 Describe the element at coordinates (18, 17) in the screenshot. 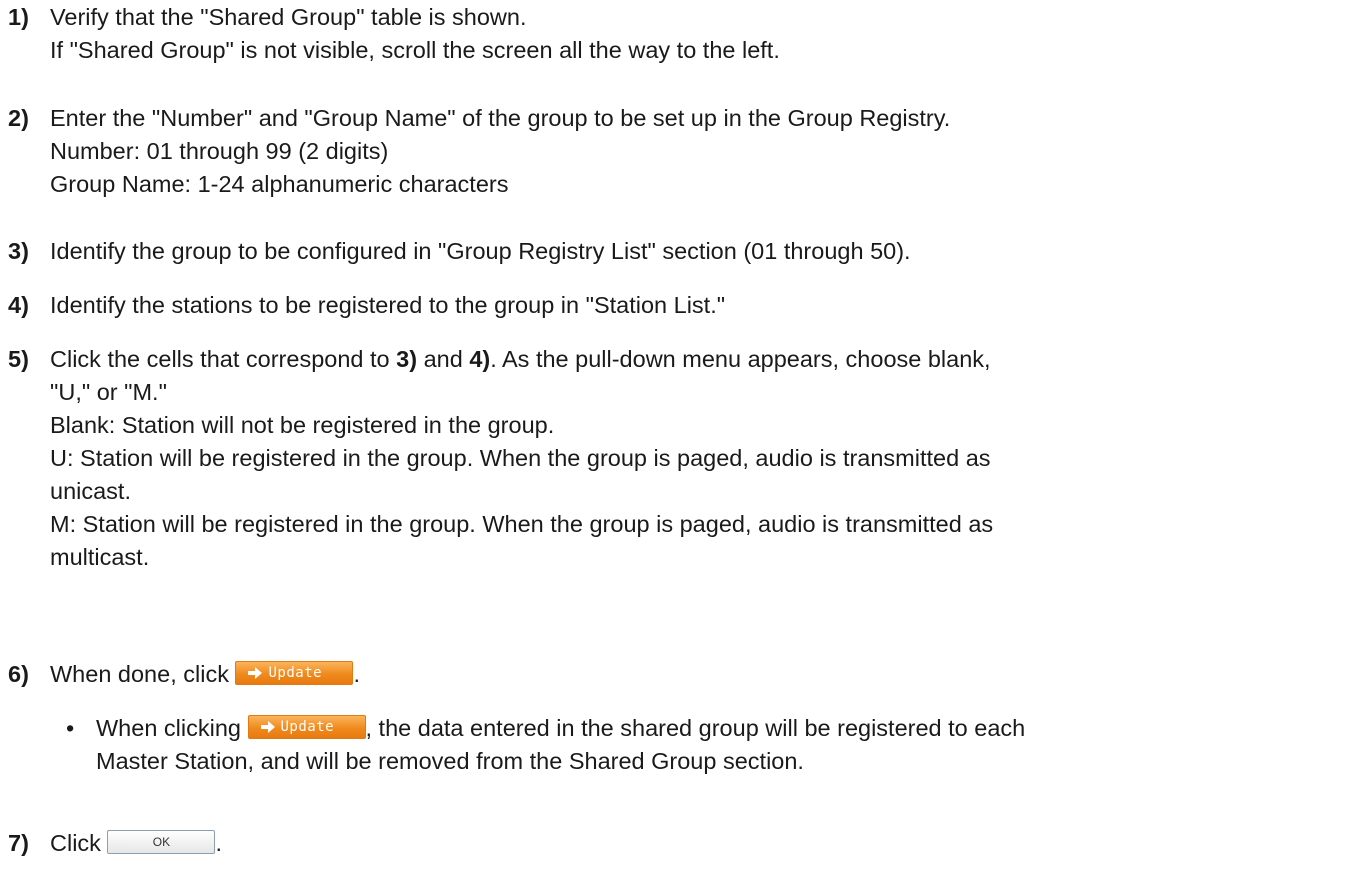

I see `step-number: 1)` at that location.